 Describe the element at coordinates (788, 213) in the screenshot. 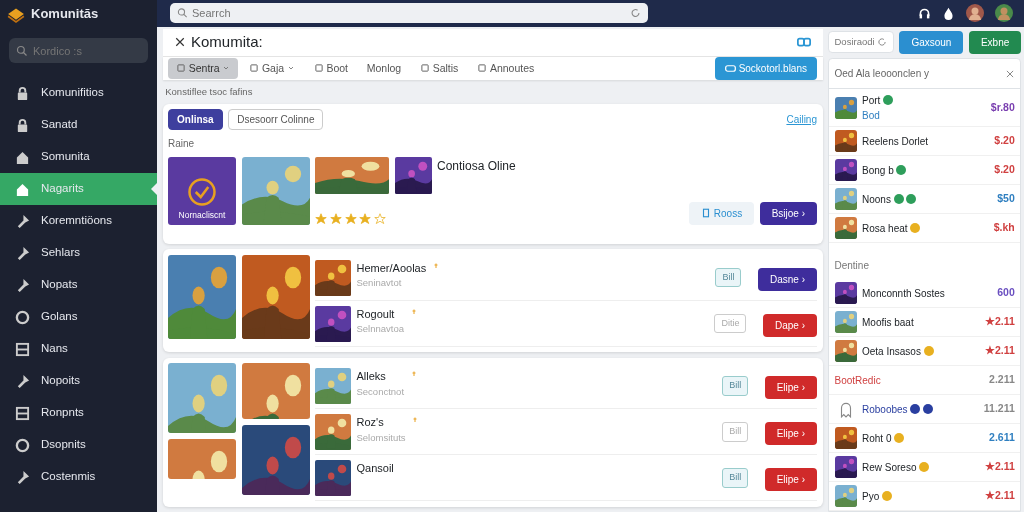

I see `primary-button: Bsijoe ›` at that location.